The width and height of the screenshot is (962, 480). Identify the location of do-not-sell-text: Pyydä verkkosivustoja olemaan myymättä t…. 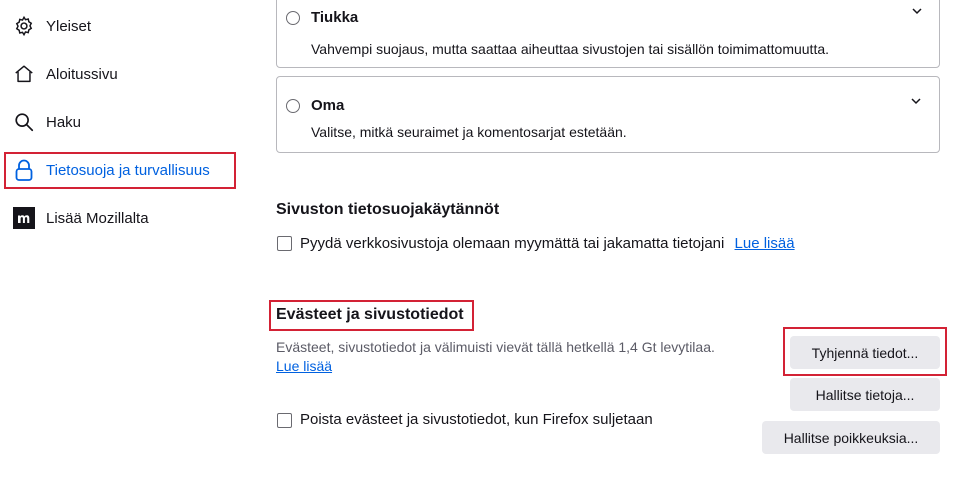
(512, 243).